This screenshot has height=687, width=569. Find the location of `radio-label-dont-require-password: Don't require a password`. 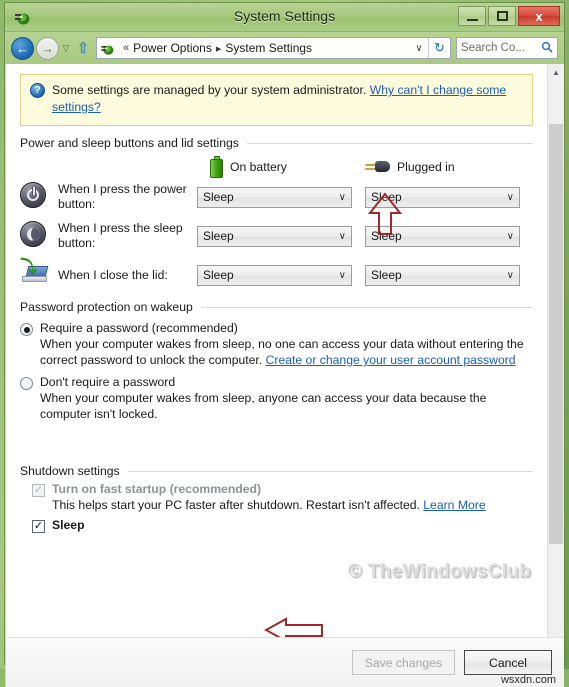

radio-label-dont-require-password: Don't require a password is located at coordinates (108, 382).